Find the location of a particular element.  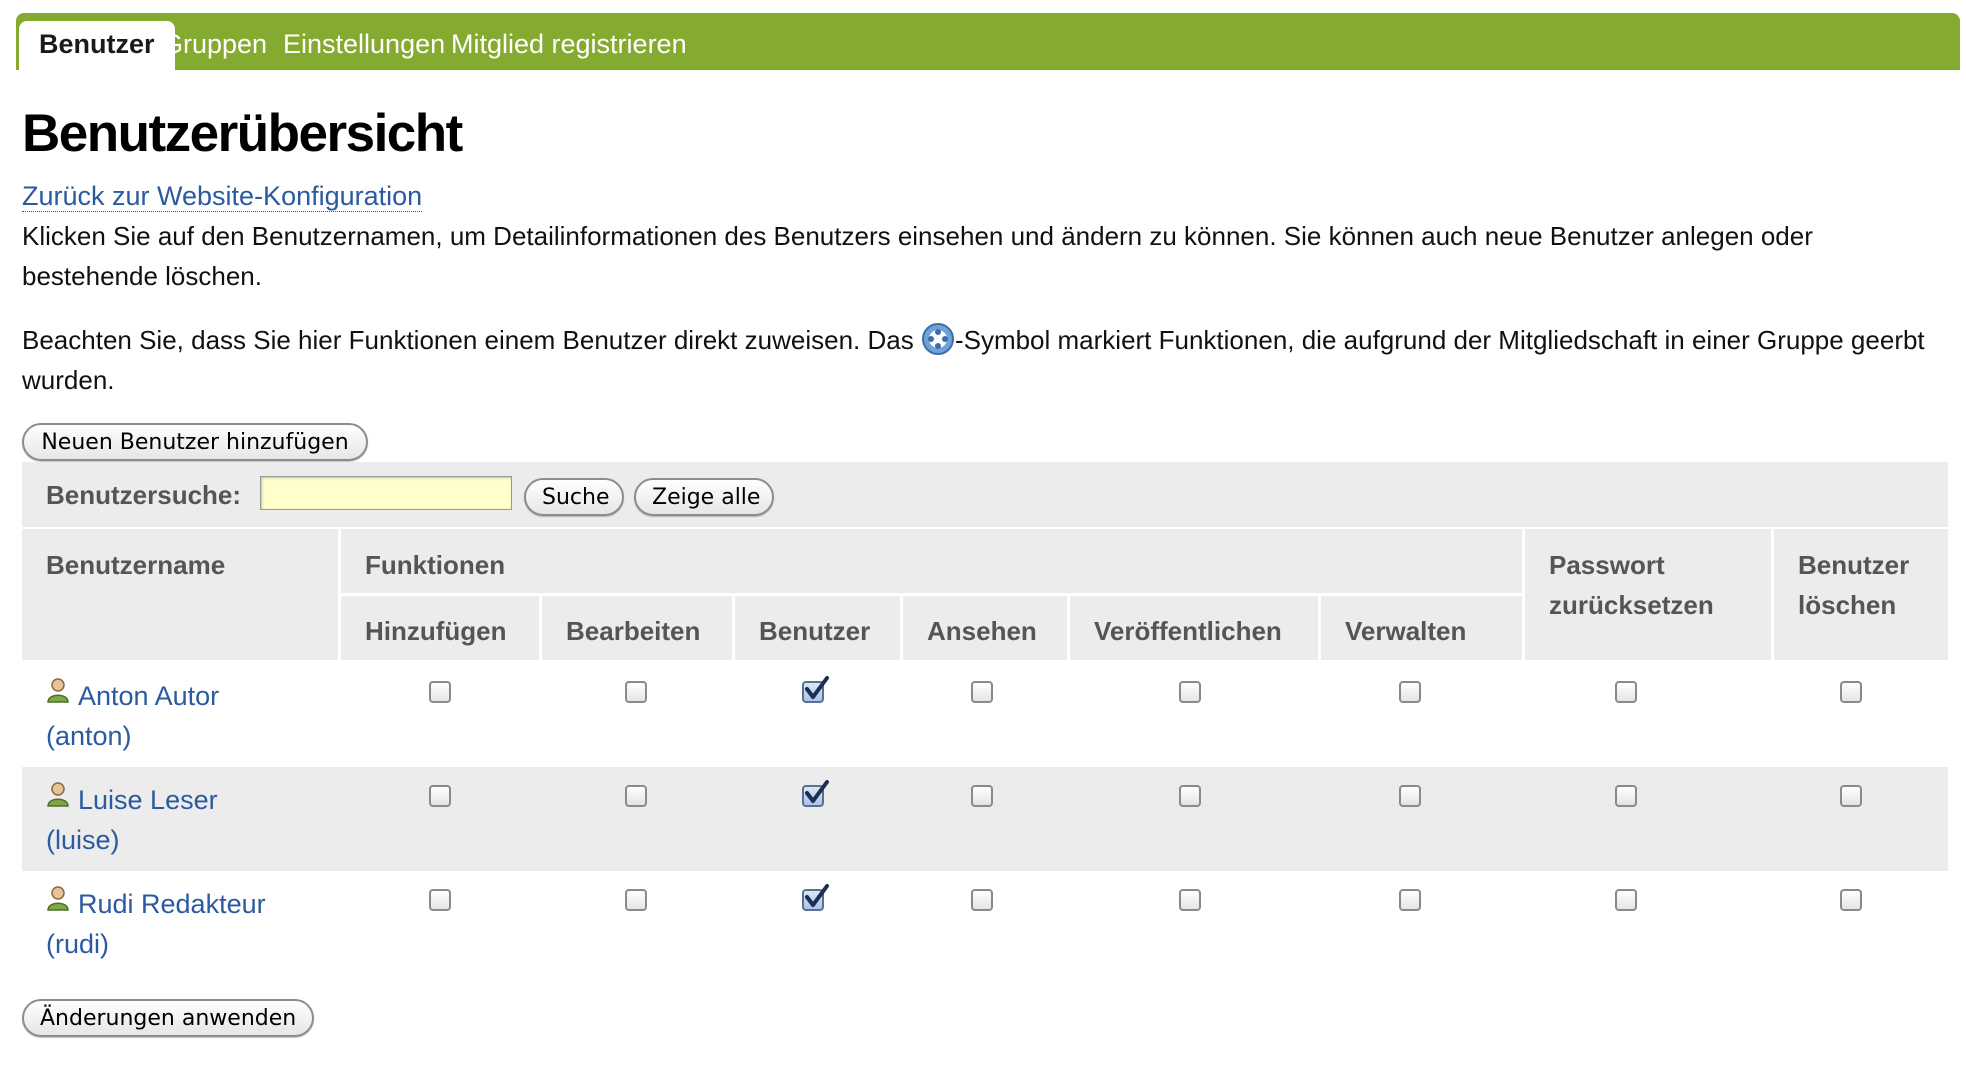

user-login-link: (luise) is located at coordinates (83, 840).